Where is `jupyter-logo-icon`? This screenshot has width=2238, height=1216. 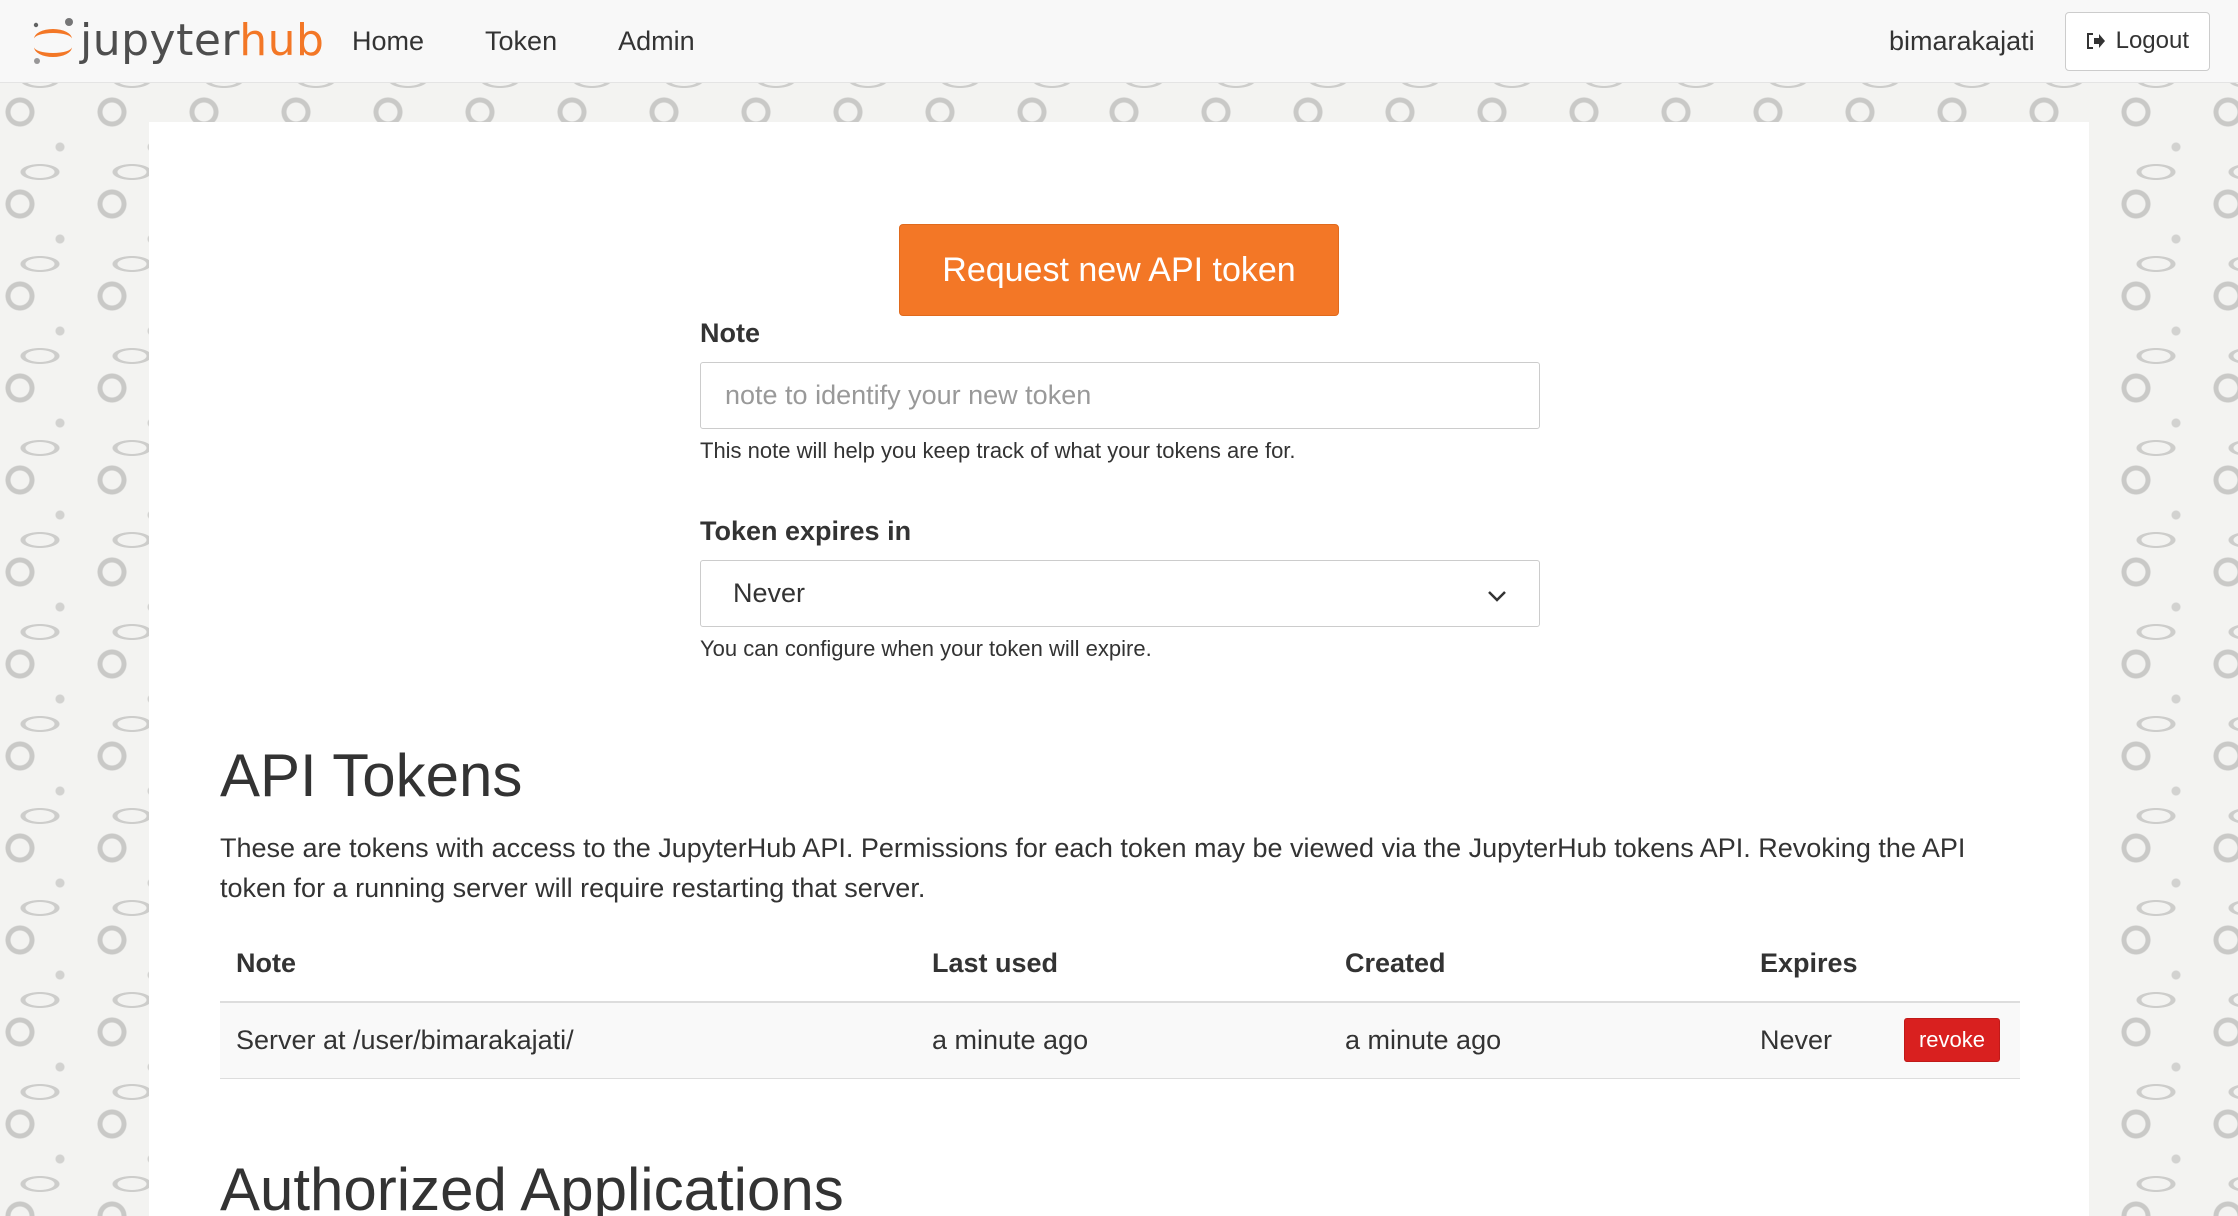
jupyter-logo-icon is located at coordinates (53, 41).